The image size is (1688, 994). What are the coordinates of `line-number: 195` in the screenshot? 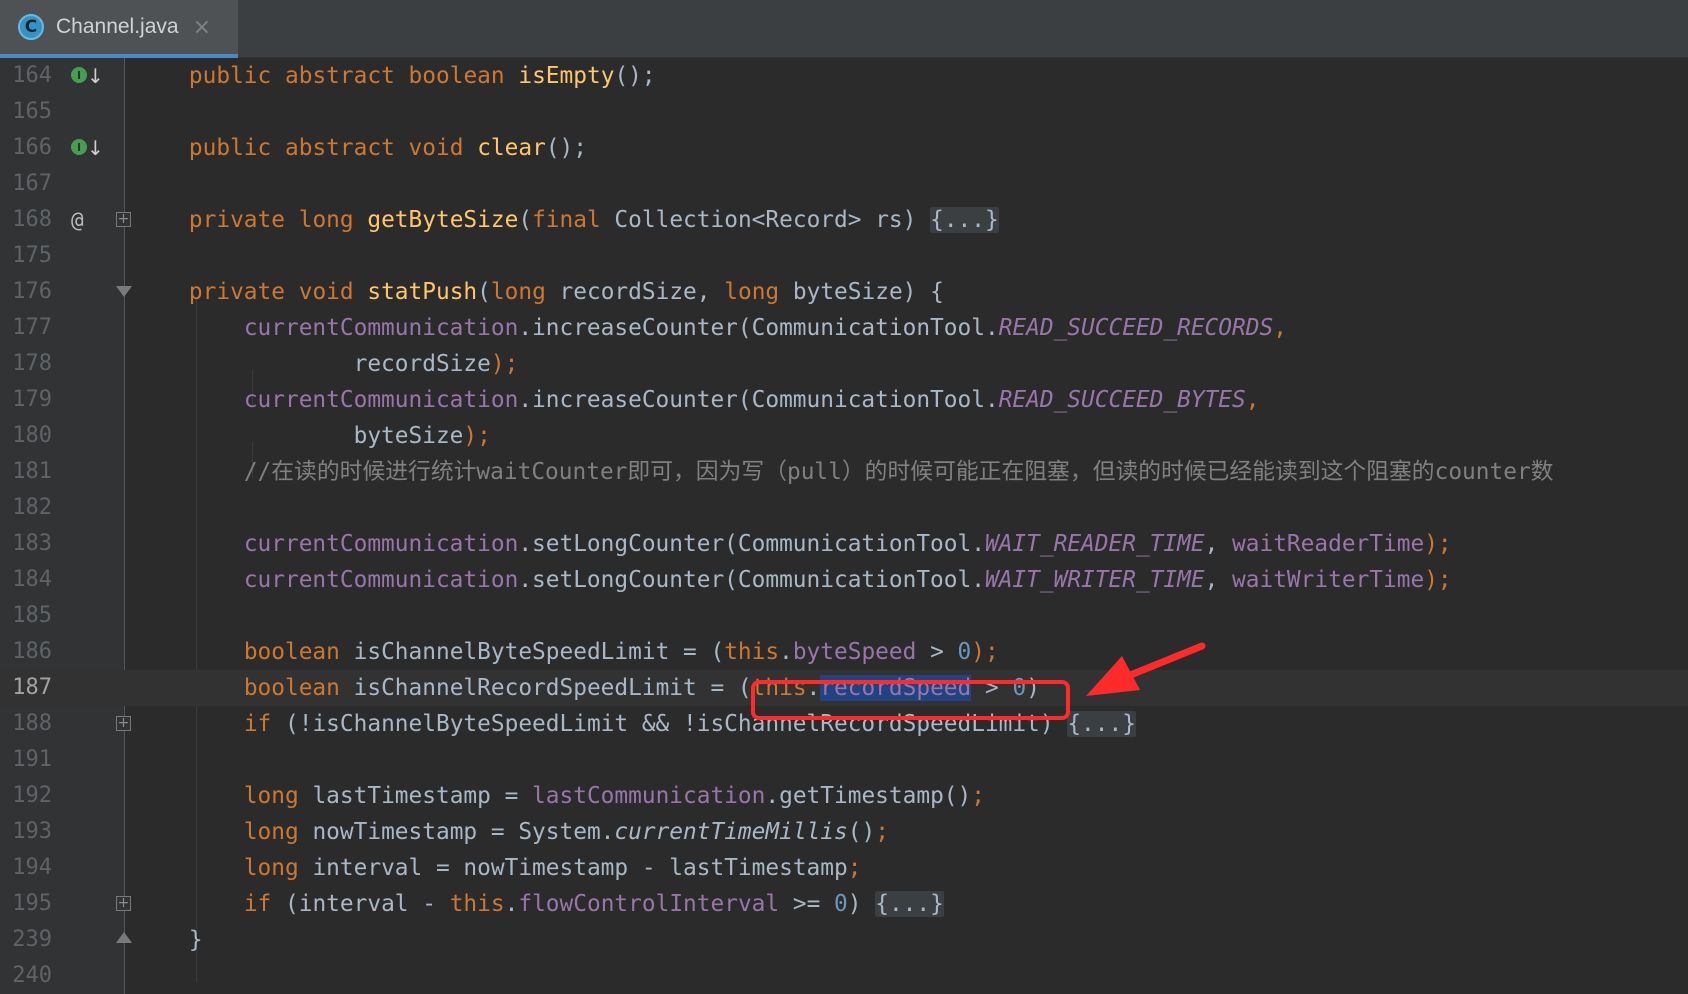 It's located at (32, 903).